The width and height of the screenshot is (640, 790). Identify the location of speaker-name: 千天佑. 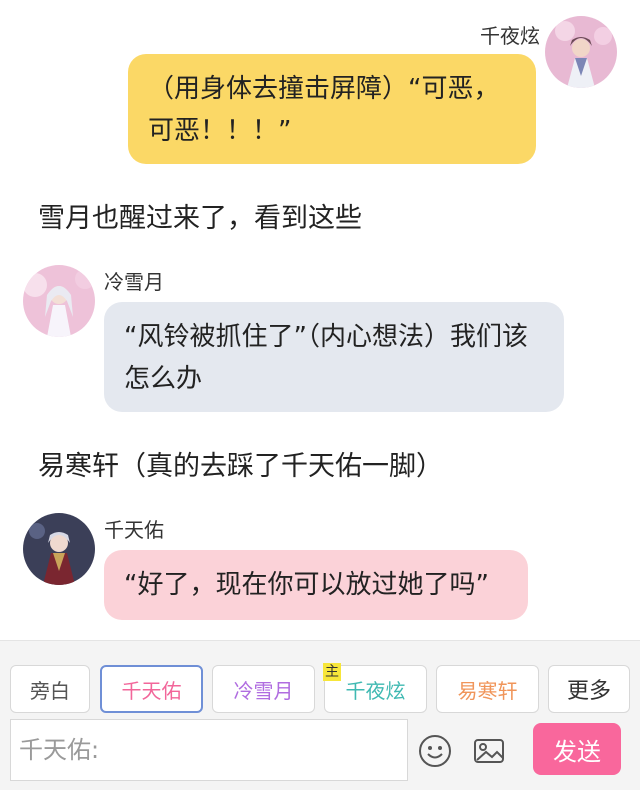
(134, 530).